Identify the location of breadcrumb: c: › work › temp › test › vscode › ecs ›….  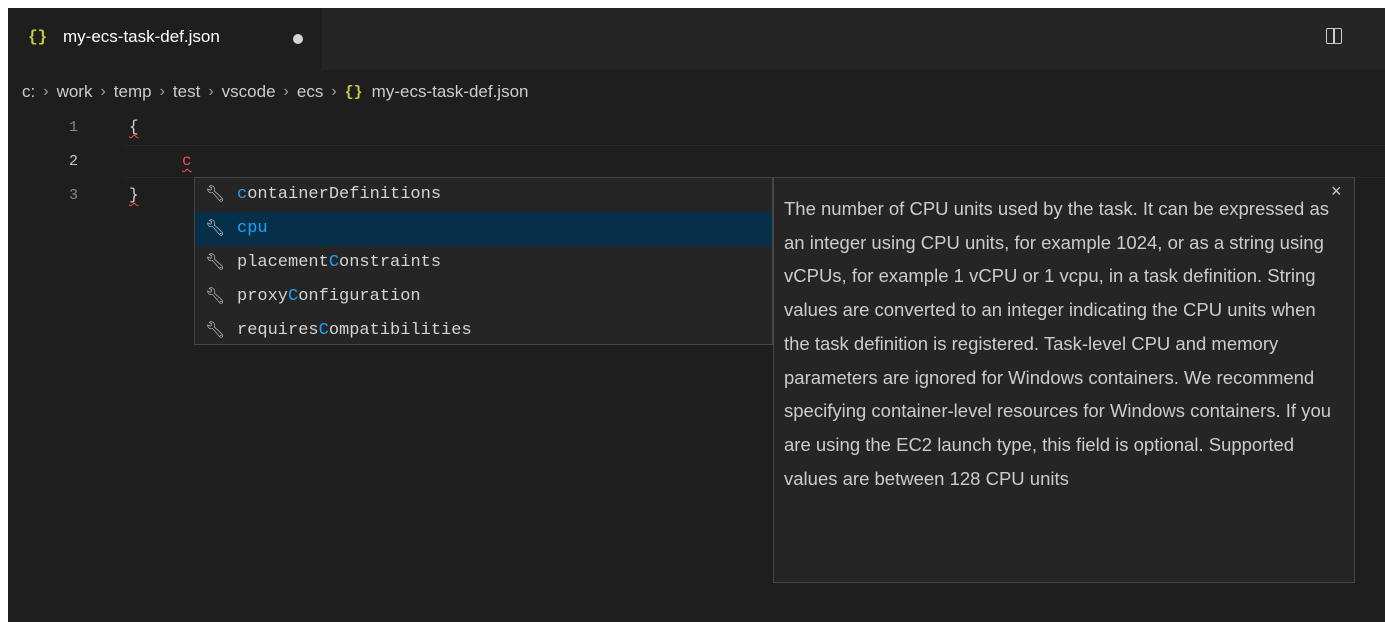
(275, 92).